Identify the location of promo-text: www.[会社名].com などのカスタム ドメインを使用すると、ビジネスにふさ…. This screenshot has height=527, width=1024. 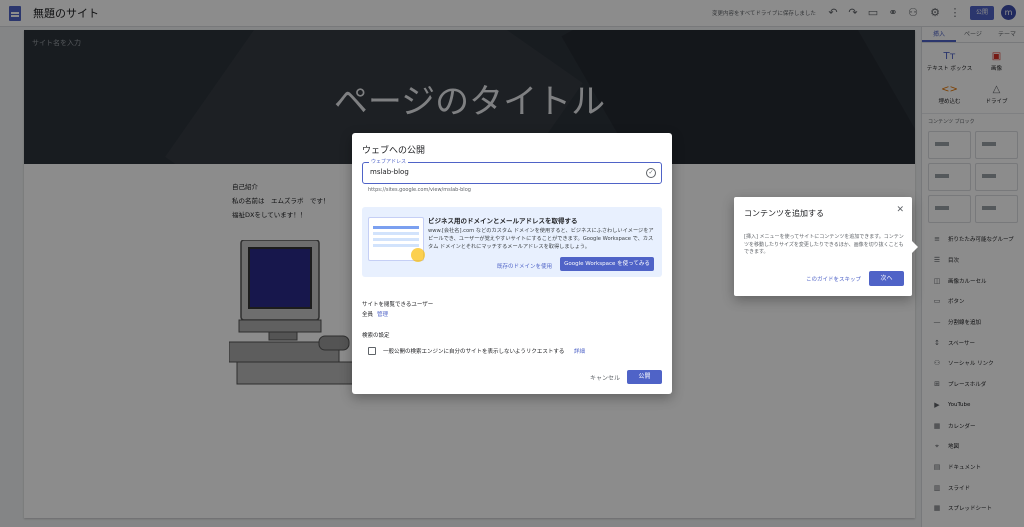
(541, 239).